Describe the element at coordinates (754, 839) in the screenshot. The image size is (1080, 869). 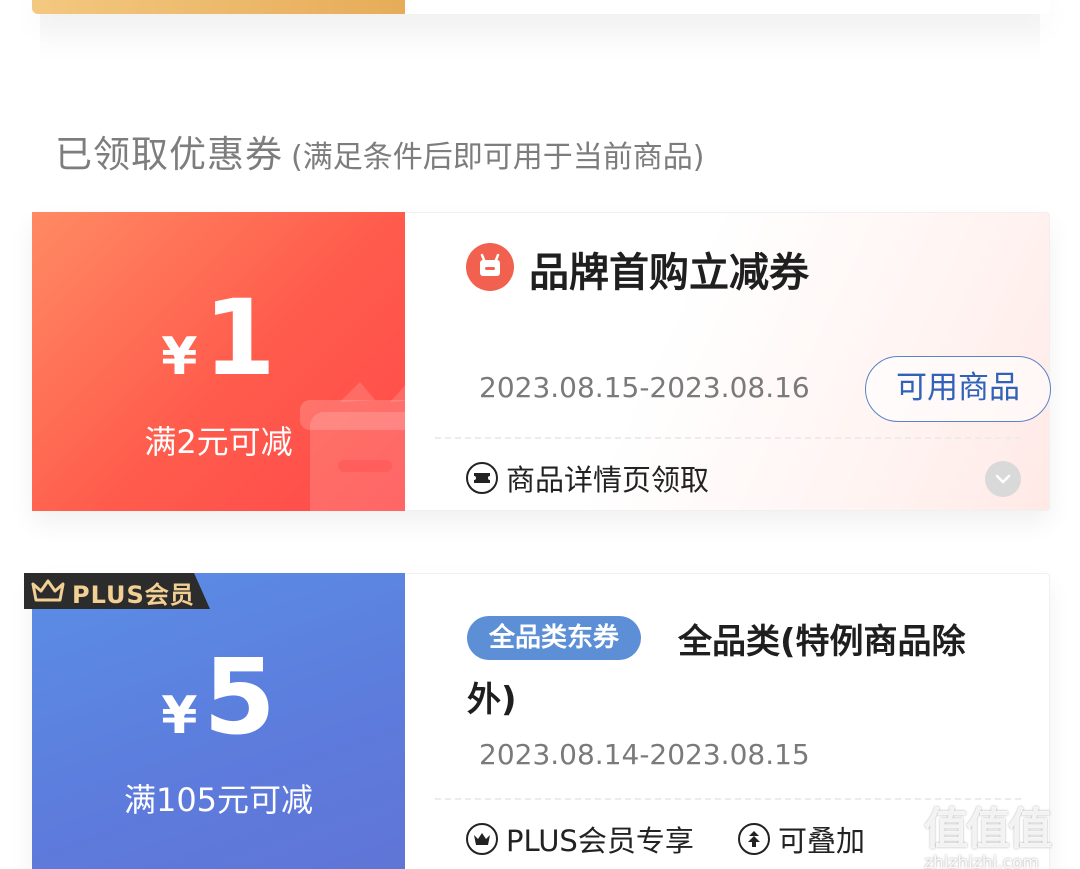
I see `stack-icon` at that location.